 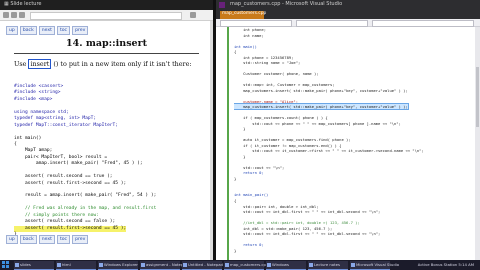 I want to click on taskbar-item: assignment - Notepad, so click(x=164, y=265).